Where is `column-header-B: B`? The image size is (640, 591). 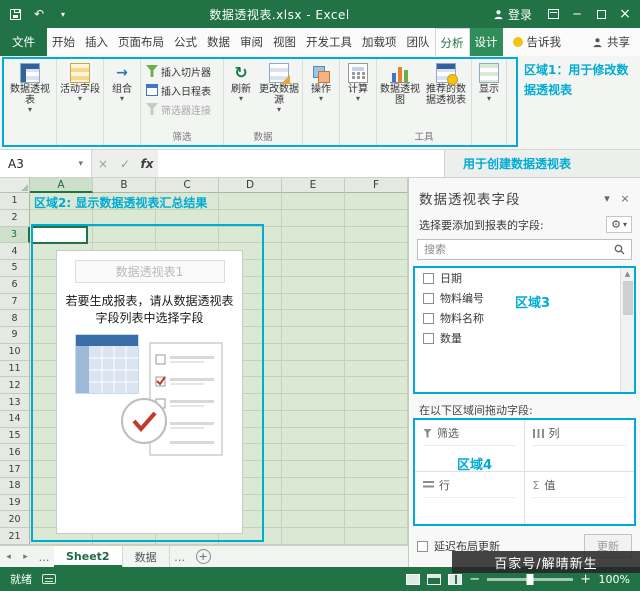
column-header-B: B is located at coordinates (124, 185).